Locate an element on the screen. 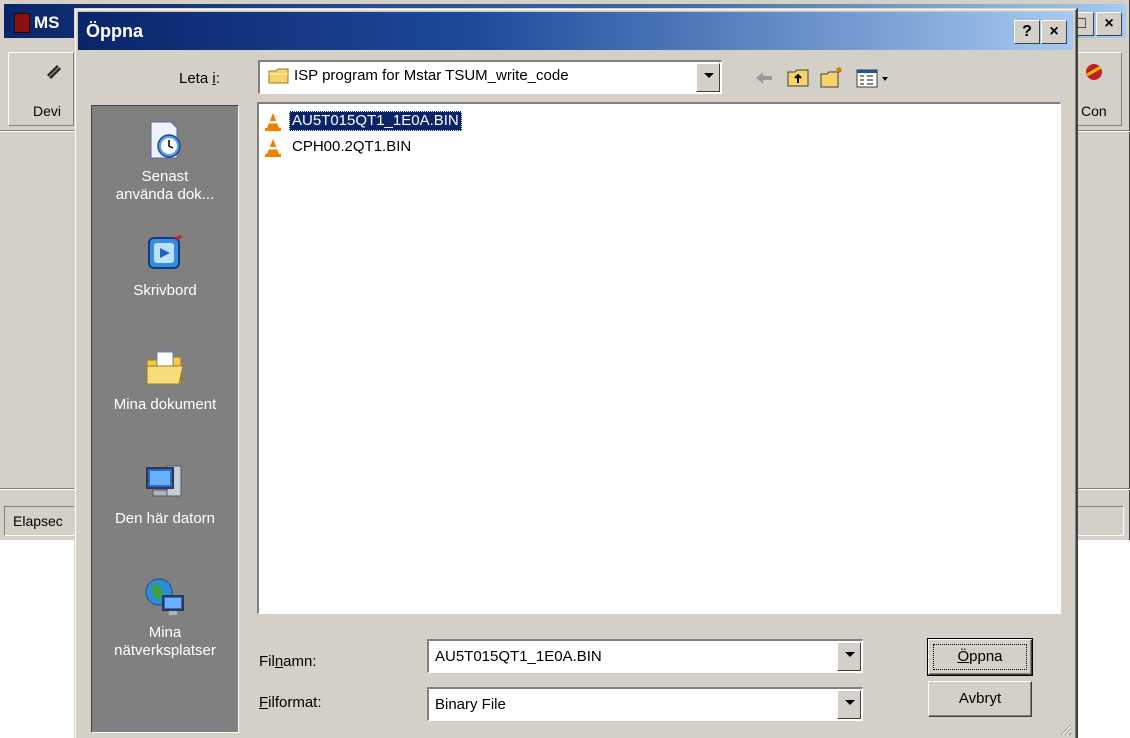 Image resolution: width=1130 pixels, height=738 pixels. dialog-close-button: × is located at coordinates (1054, 32).